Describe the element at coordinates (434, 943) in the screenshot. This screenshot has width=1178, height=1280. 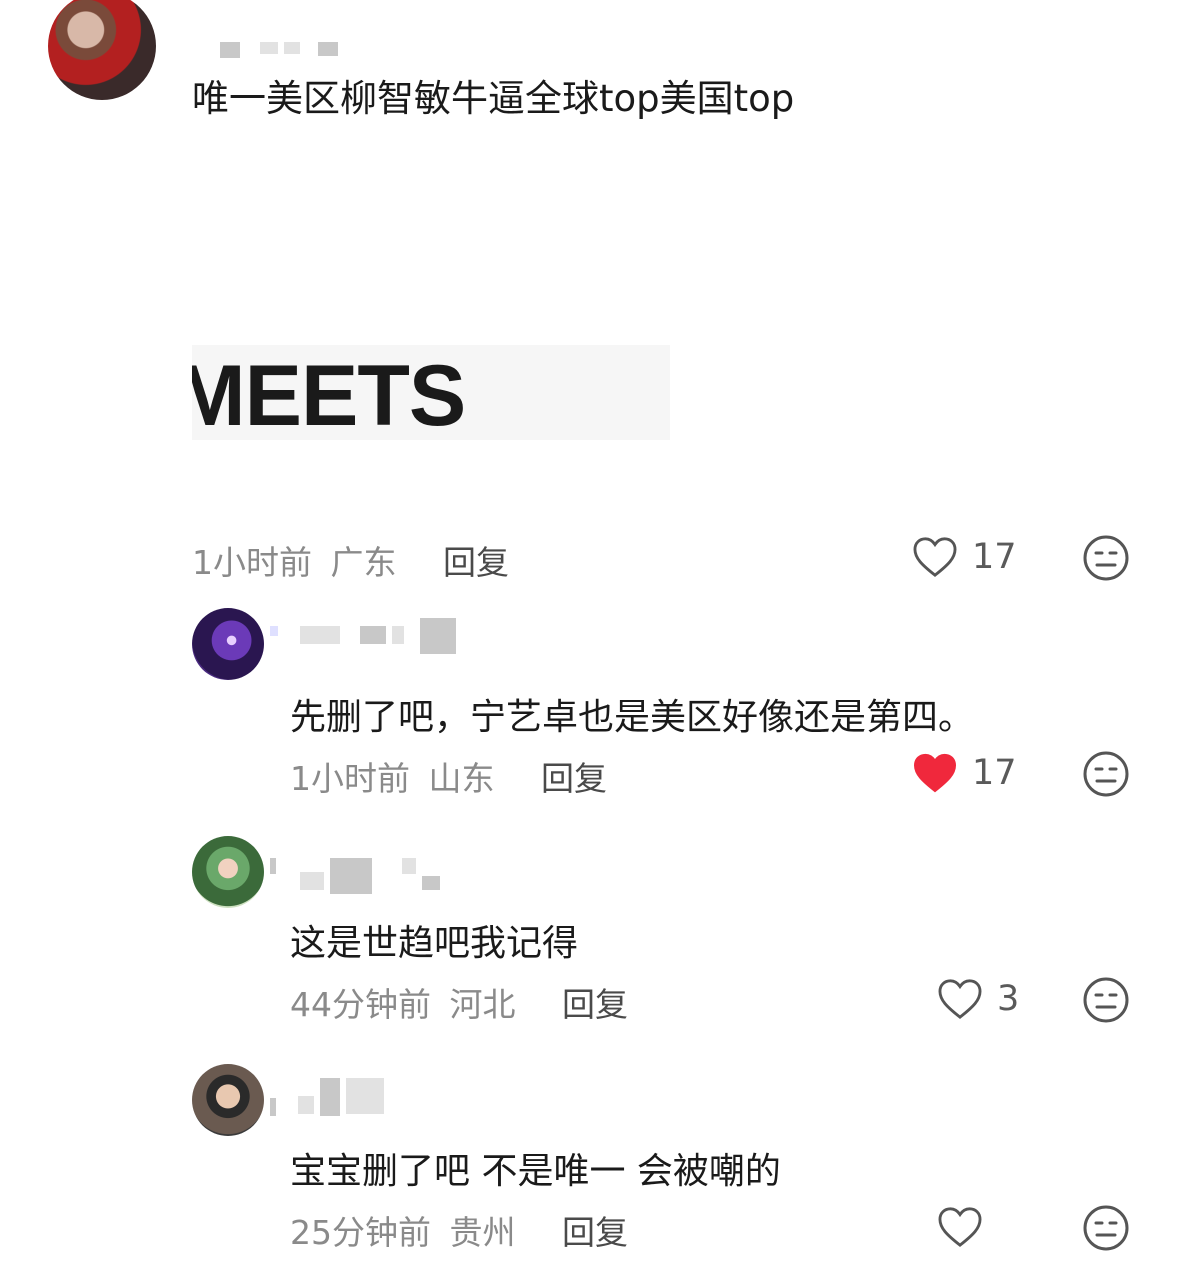
I see `reply-text: 这是世趋吧我记得` at that location.